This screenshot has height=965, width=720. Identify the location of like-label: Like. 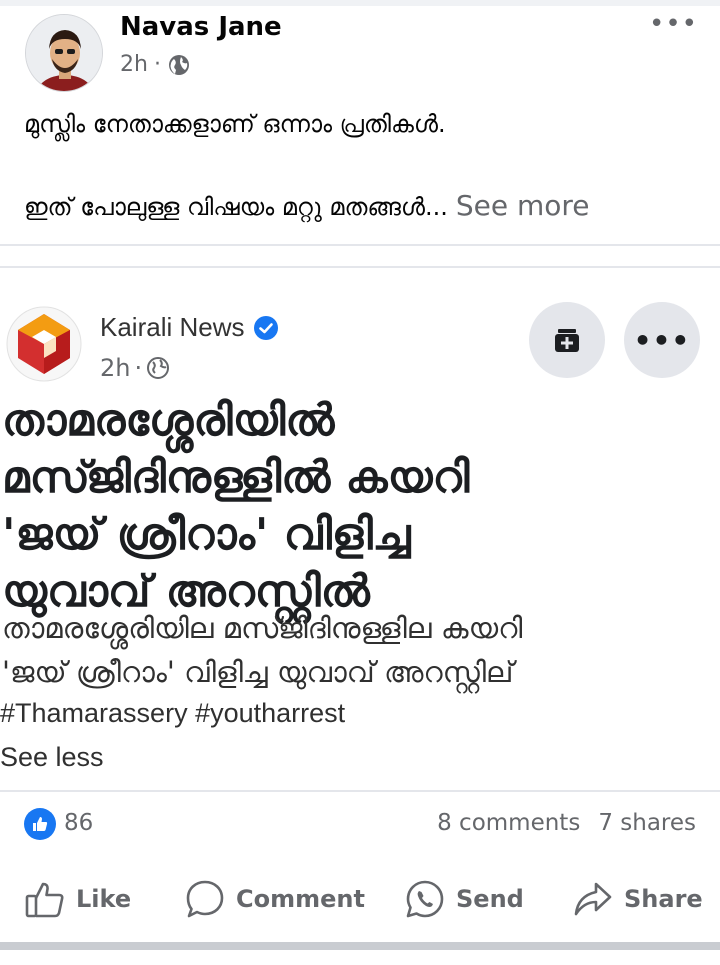
(104, 899).